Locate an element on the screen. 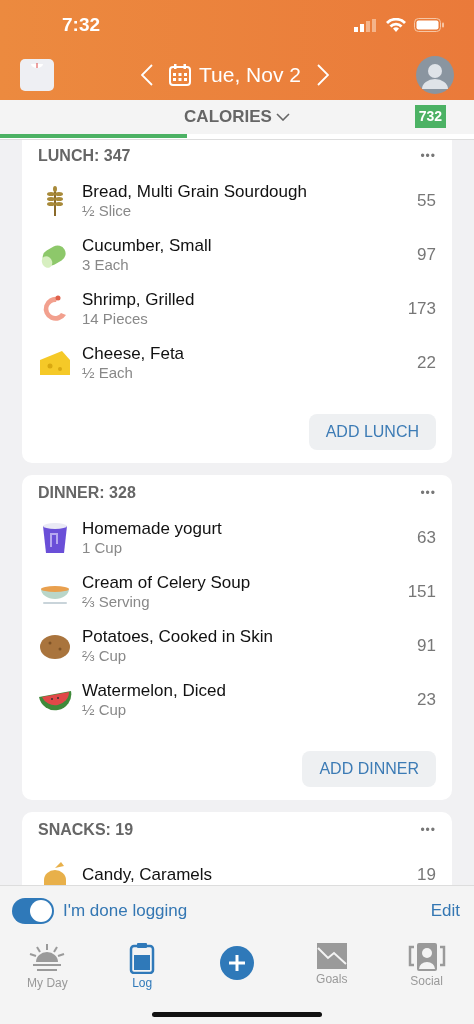 This screenshot has height=1024, width=474. food-name: Cheese, Feta is located at coordinates (250, 354).